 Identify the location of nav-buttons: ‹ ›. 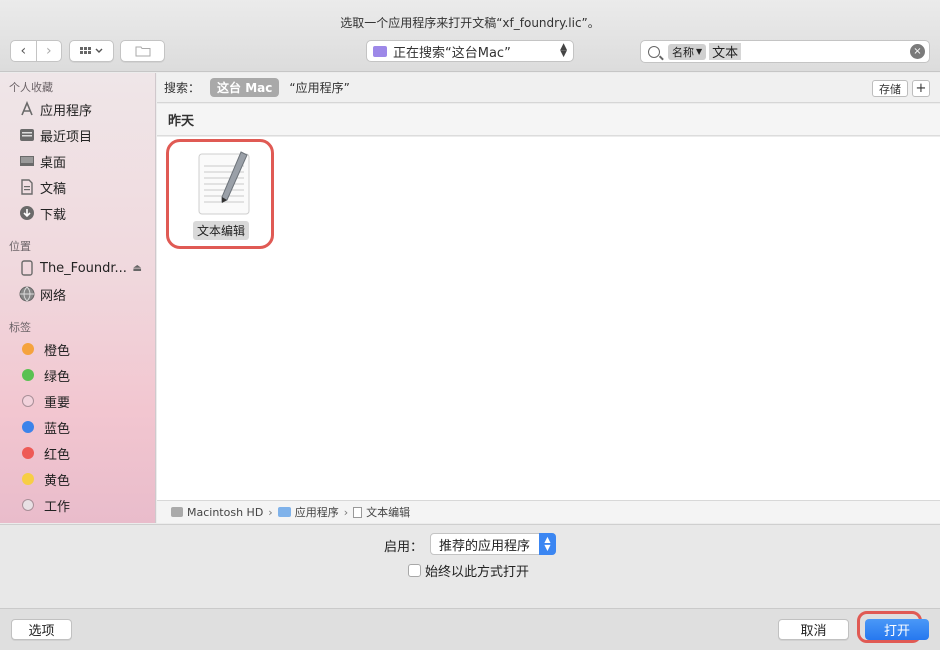
(36, 51).